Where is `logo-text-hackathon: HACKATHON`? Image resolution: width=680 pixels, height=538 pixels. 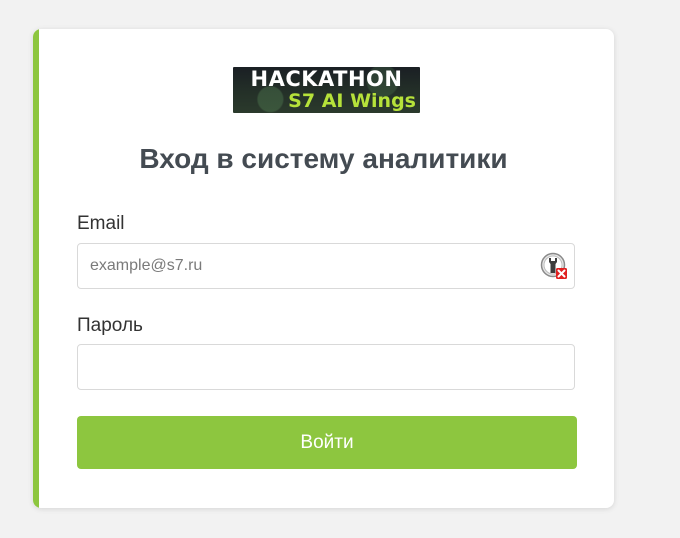 logo-text-hackathon: HACKATHON is located at coordinates (326, 79).